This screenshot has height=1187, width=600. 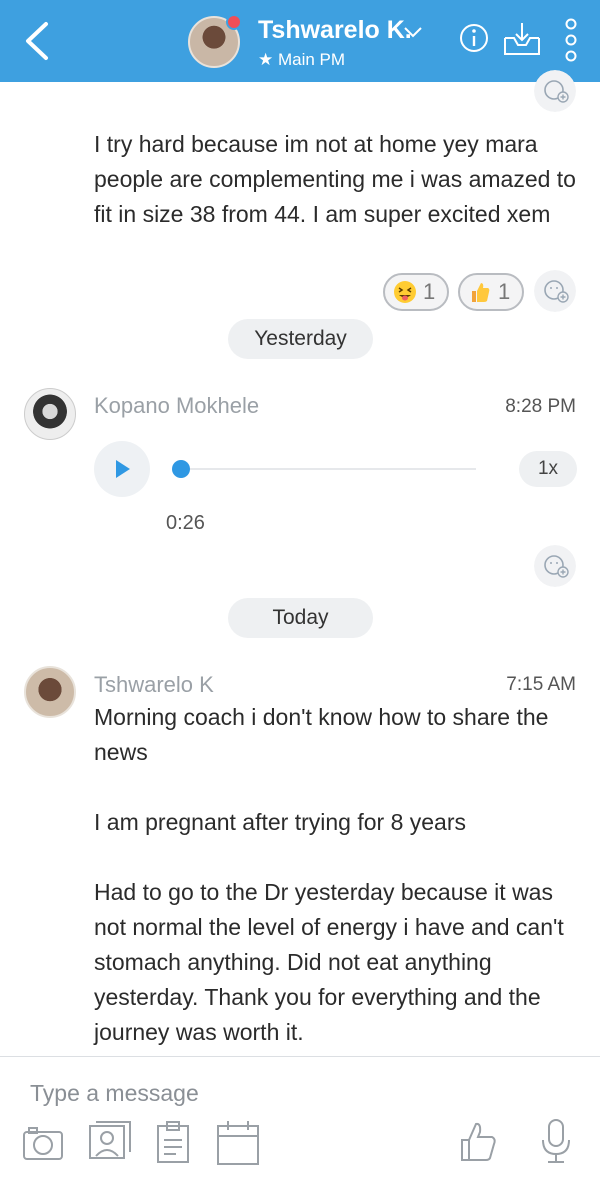 I want to click on squinting-tongue-face-icon, so click(x=405, y=292).